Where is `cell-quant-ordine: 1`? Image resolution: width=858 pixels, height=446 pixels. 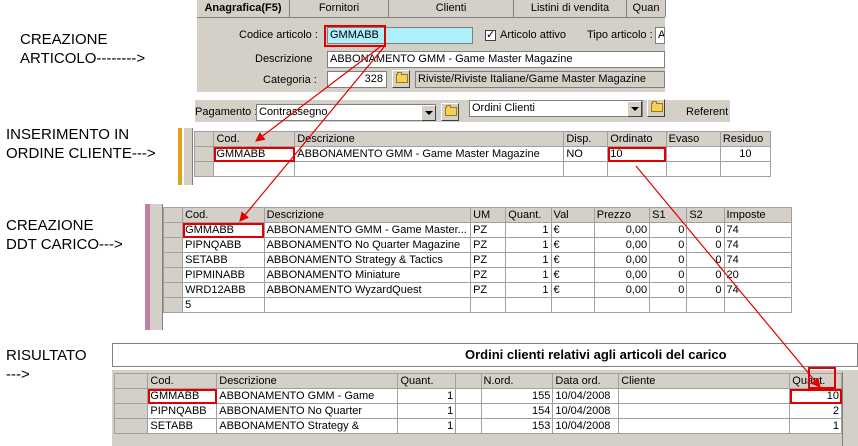 cell-quant-ordine: 1 is located at coordinates (815, 426).